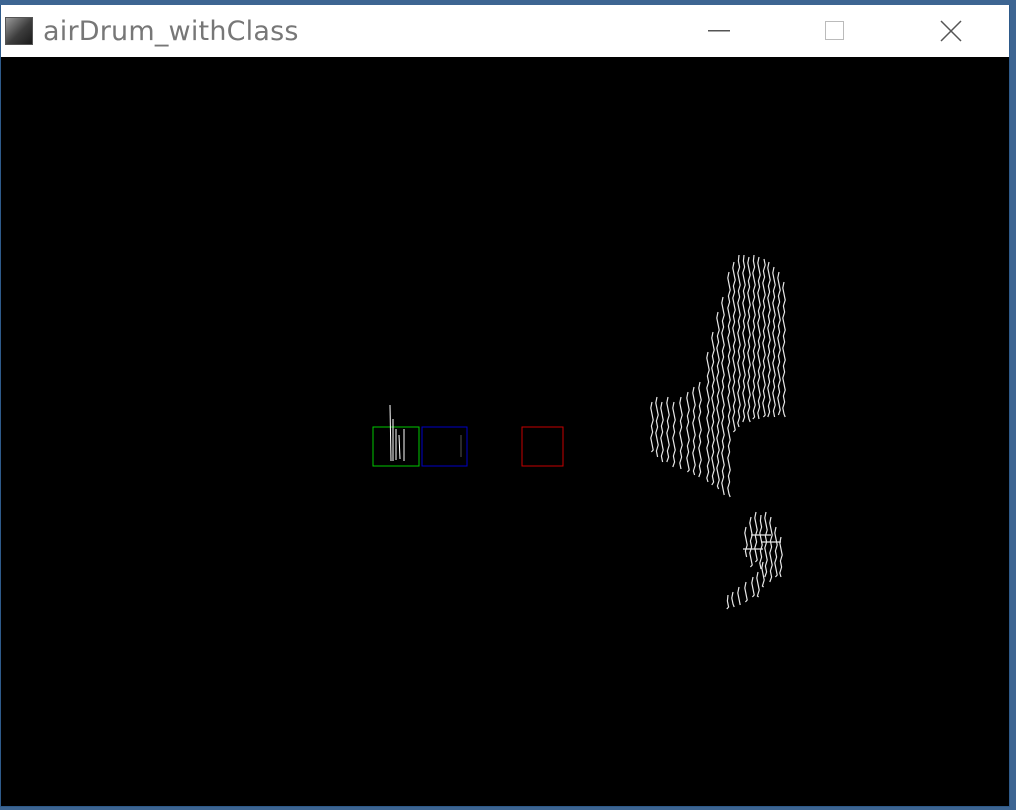 This screenshot has height=810, width=1016. I want to click on maximize-icon, so click(834, 30).